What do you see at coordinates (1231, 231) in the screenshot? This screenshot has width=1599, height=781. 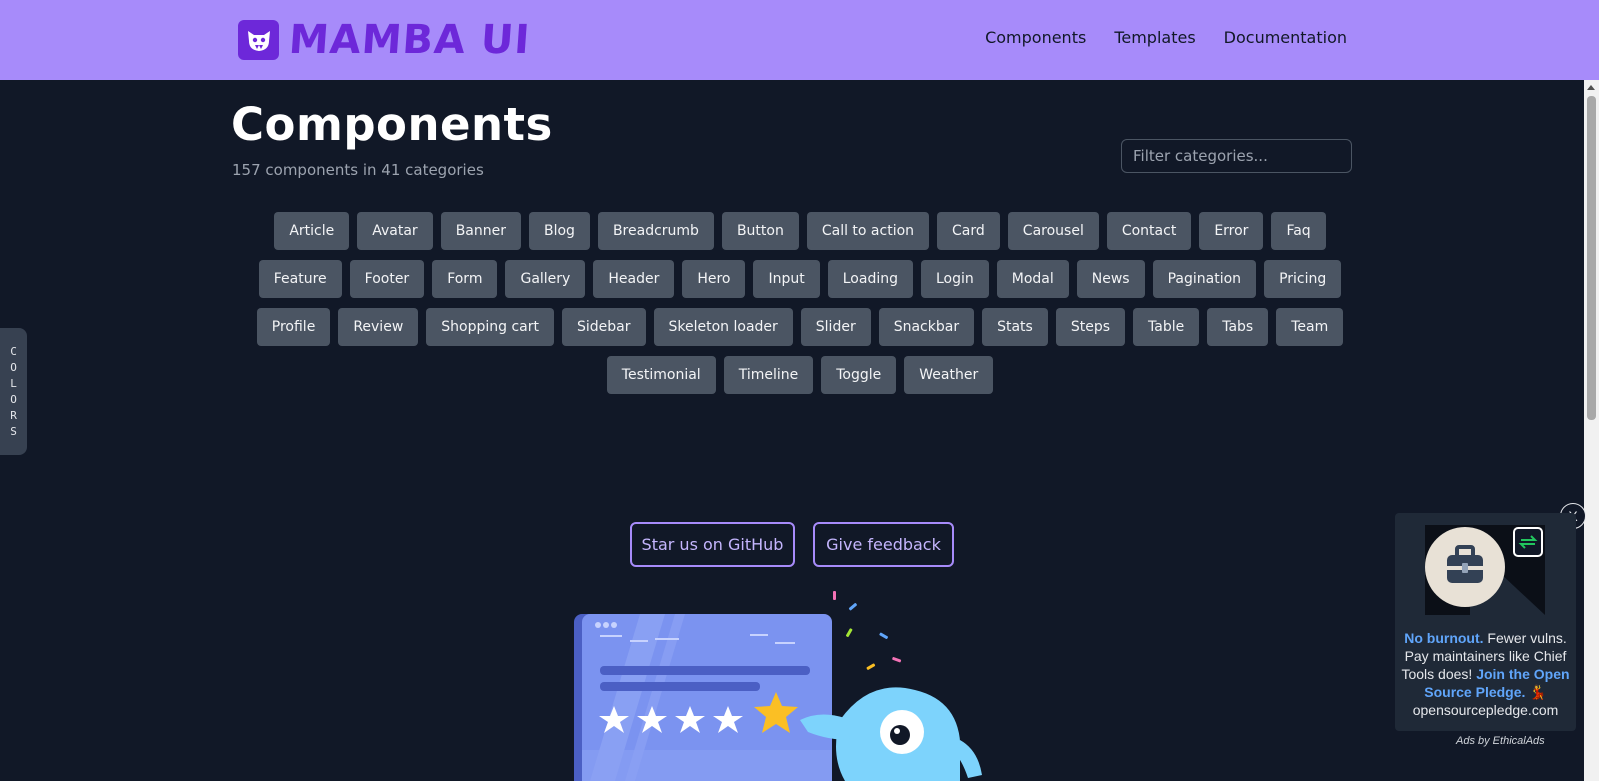 I see `category-error: Error` at bounding box center [1231, 231].